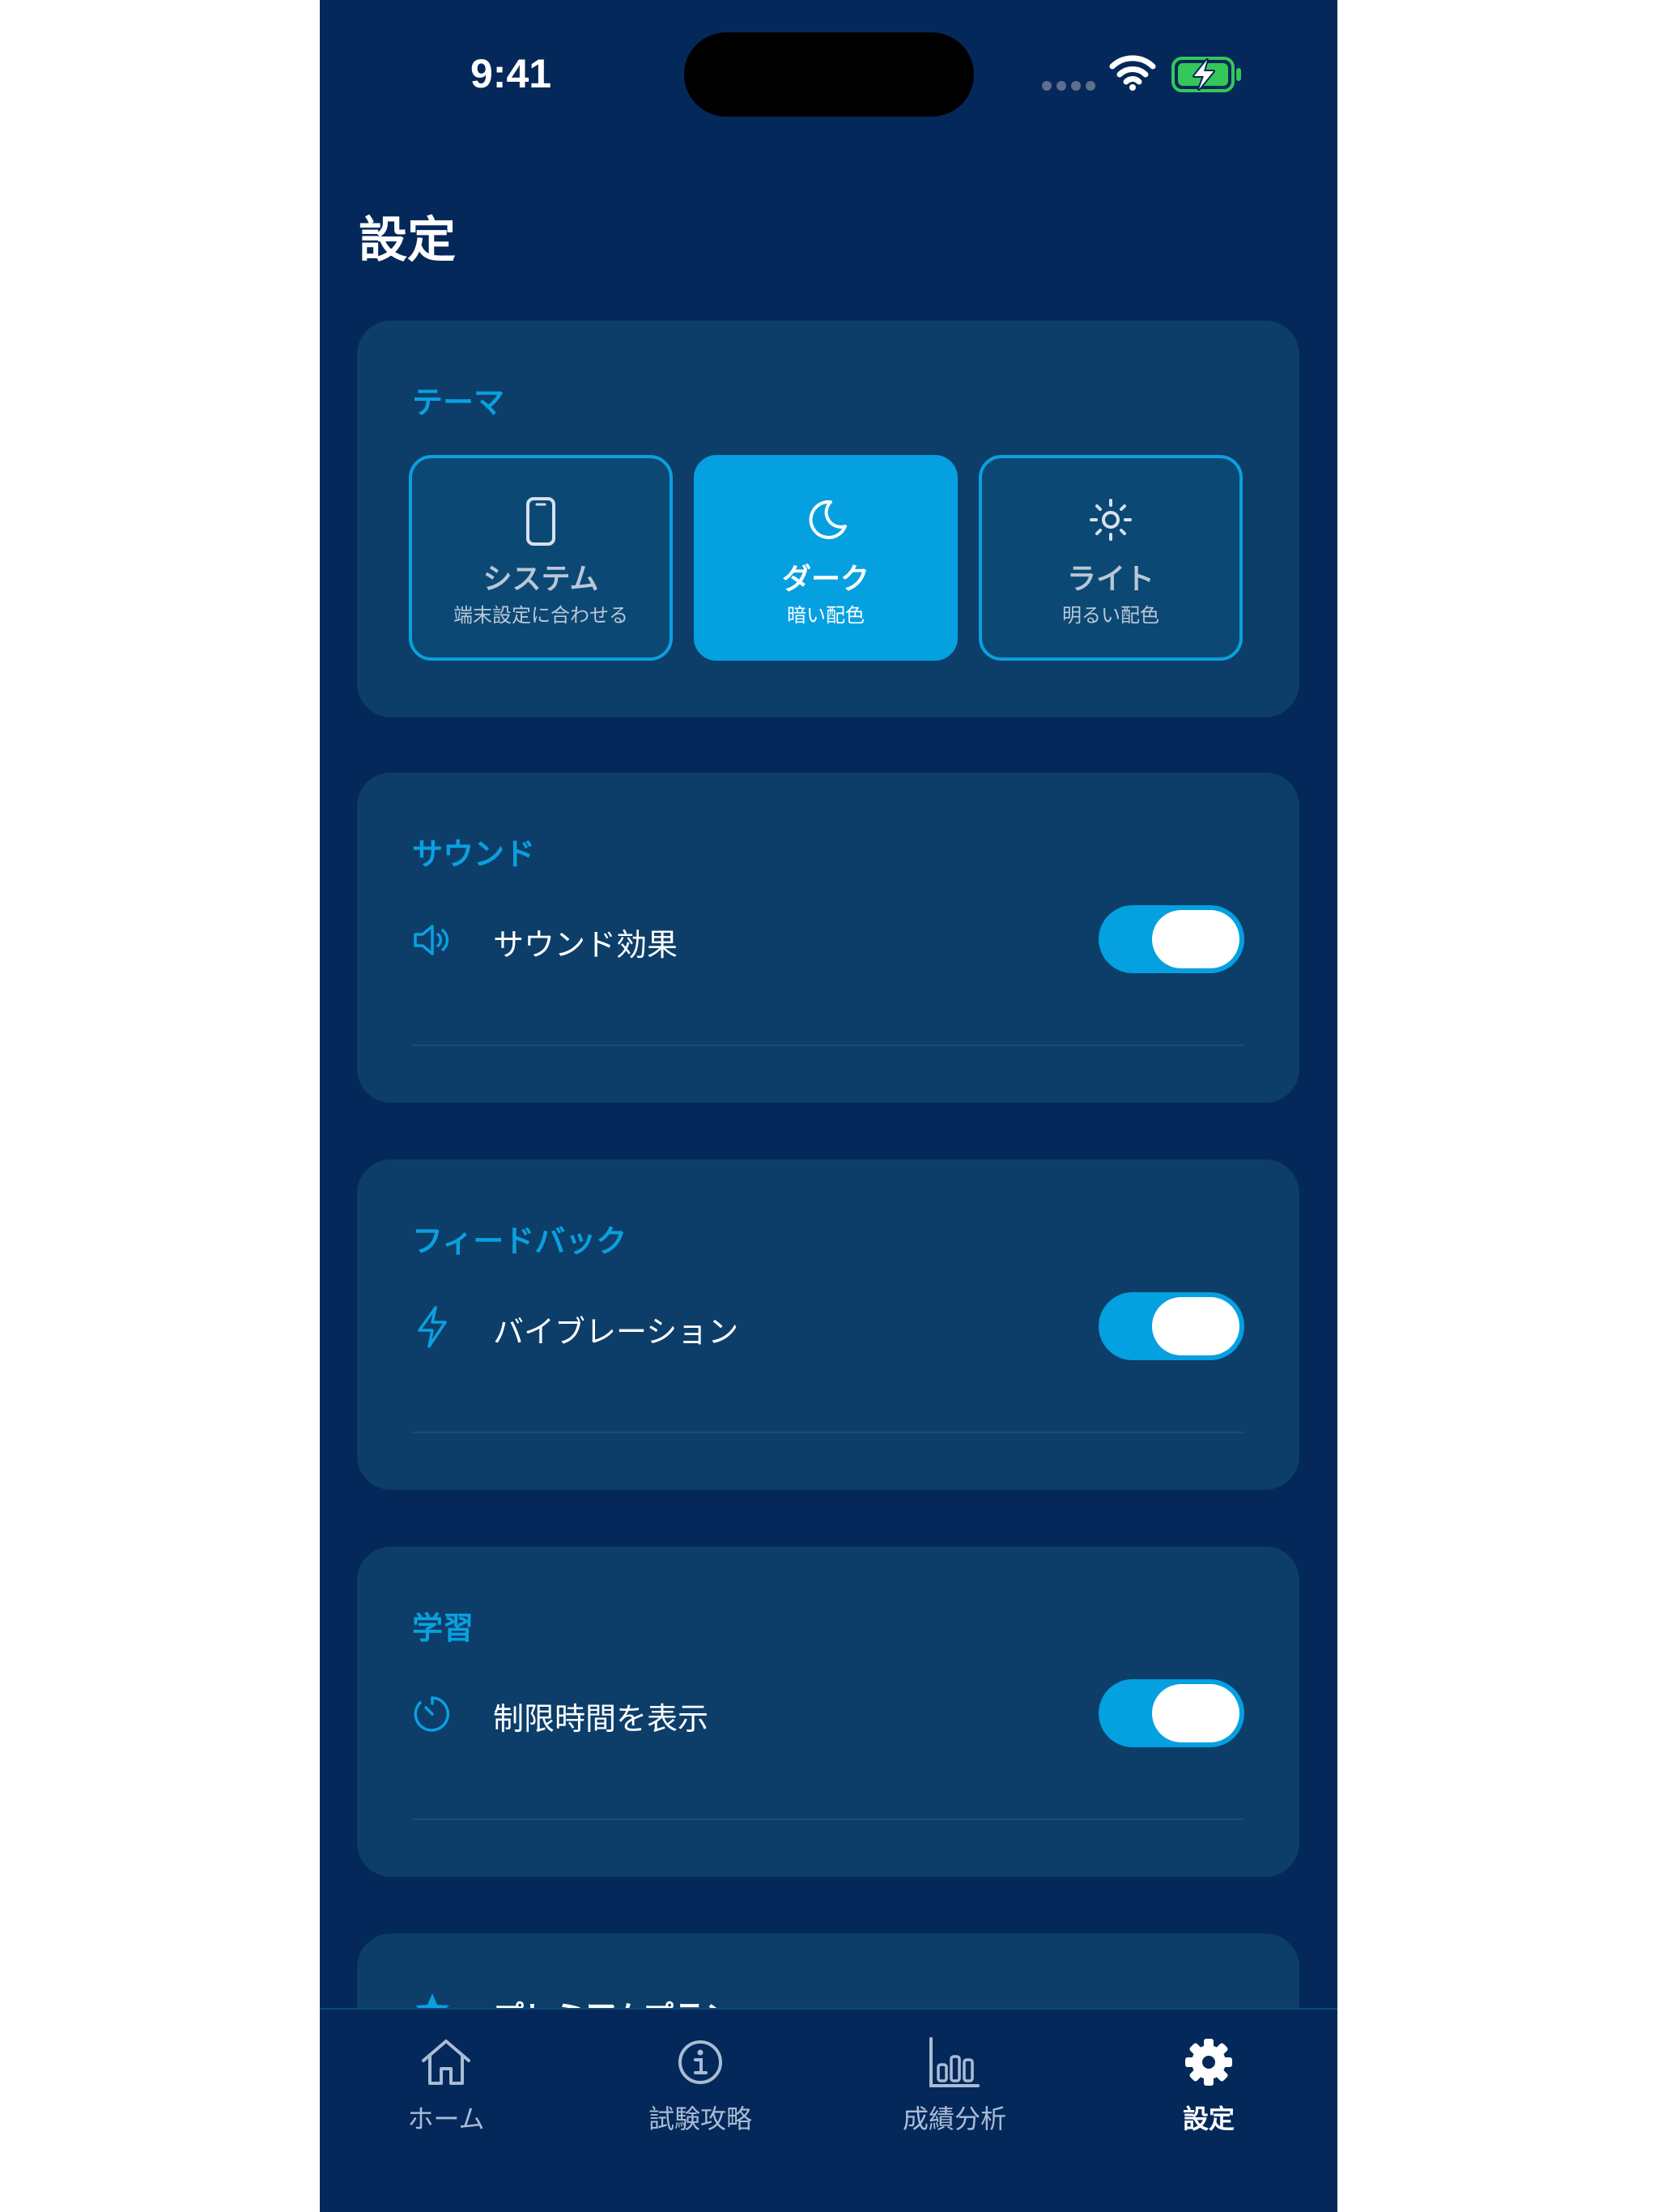 This screenshot has width=1658, height=2212. What do you see at coordinates (431, 1714) in the screenshot?
I see `timer-icon` at bounding box center [431, 1714].